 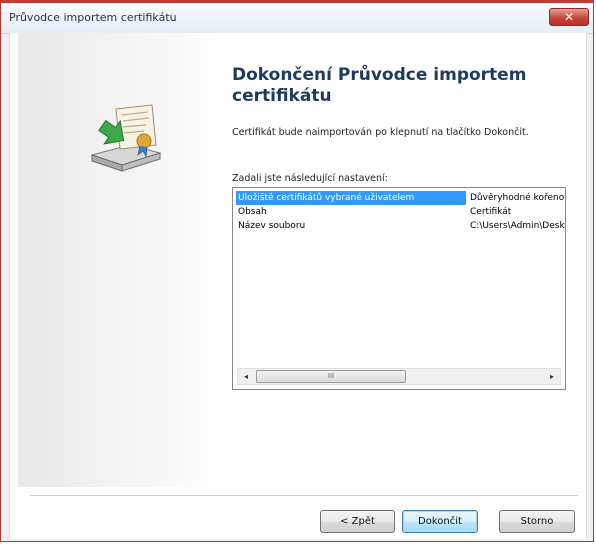 I want to click on scroll-left-icon: ◂, so click(x=246, y=376).